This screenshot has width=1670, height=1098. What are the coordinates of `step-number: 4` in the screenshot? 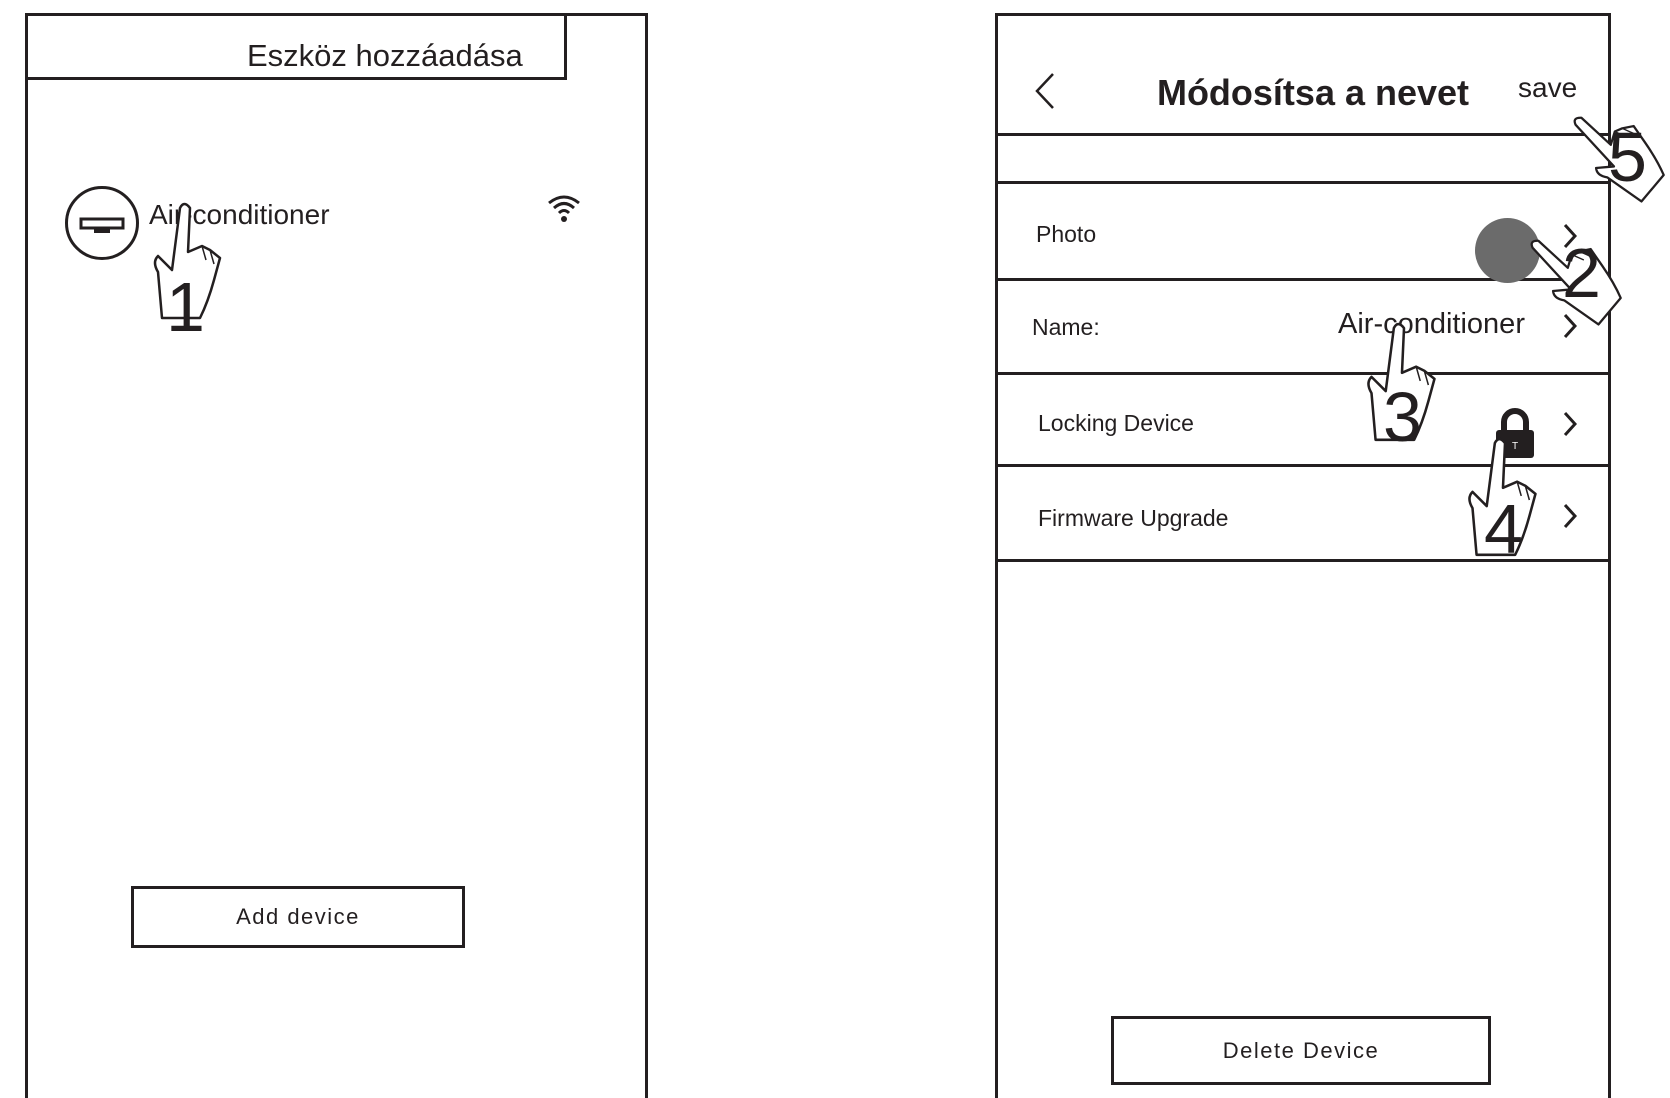 It's located at (1503, 529).